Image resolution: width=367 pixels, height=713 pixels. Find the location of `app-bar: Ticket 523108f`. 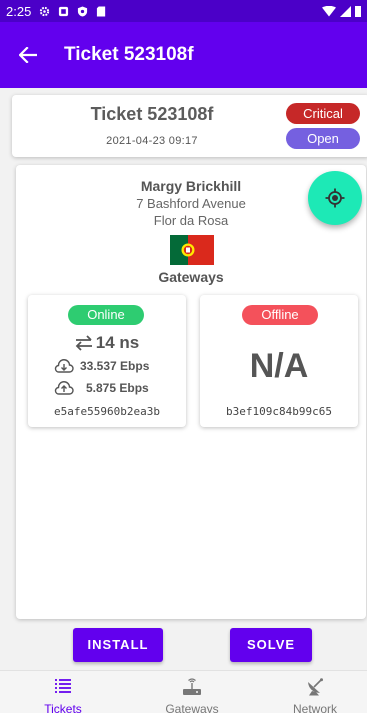

app-bar: Ticket 523108f is located at coordinates (183, 55).